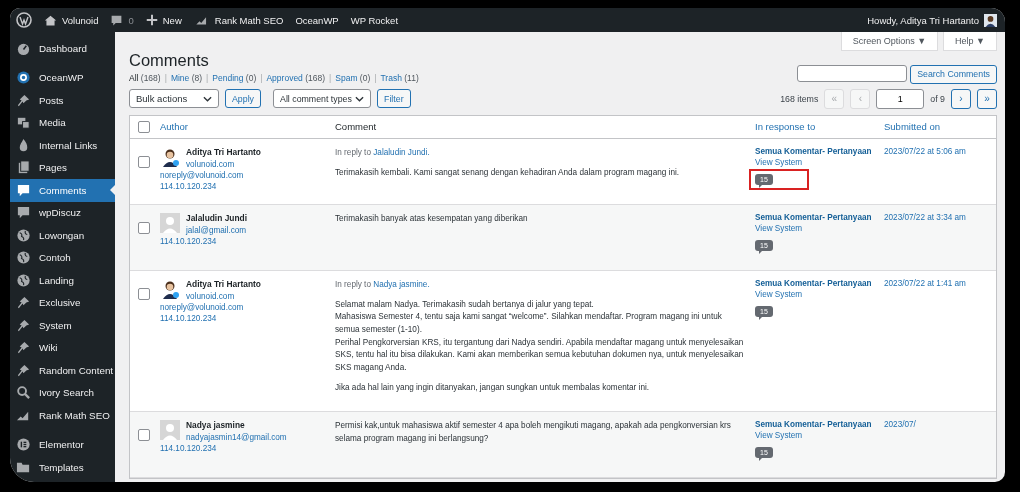  Describe the element at coordinates (925, 151) in the screenshot. I see `submitted-date-link: 2023/07/22 at 5:06 am` at that location.